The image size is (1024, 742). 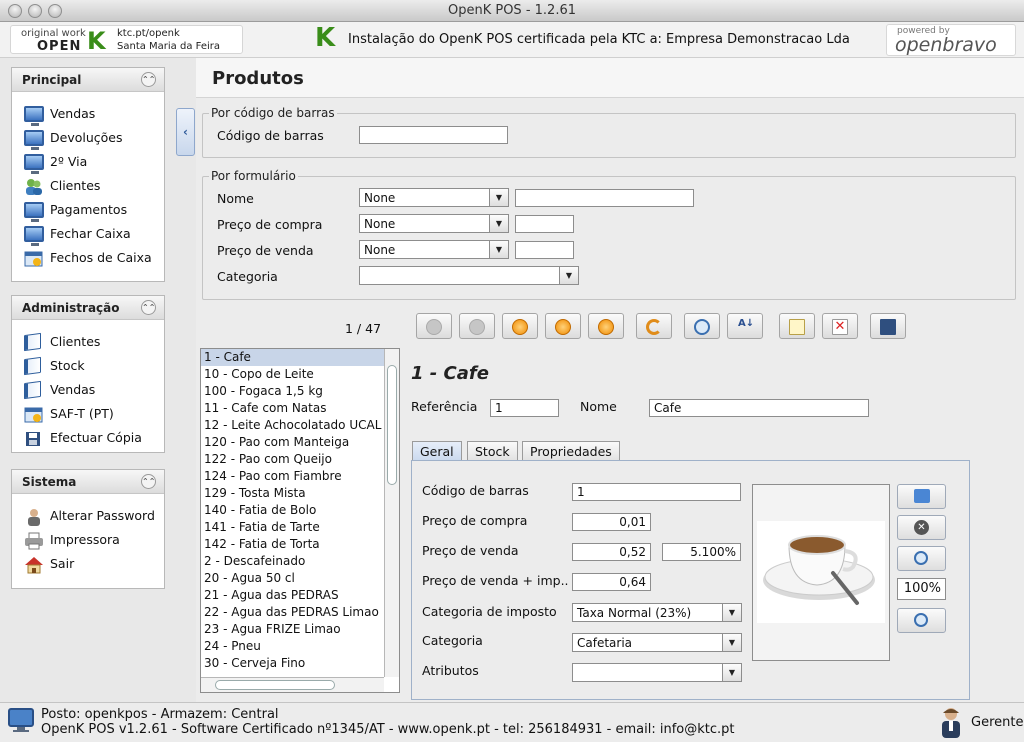 What do you see at coordinates (657, 612) in the screenshot?
I see `categoria-imposto-select: Taxa Normal (23%) ▼` at bounding box center [657, 612].